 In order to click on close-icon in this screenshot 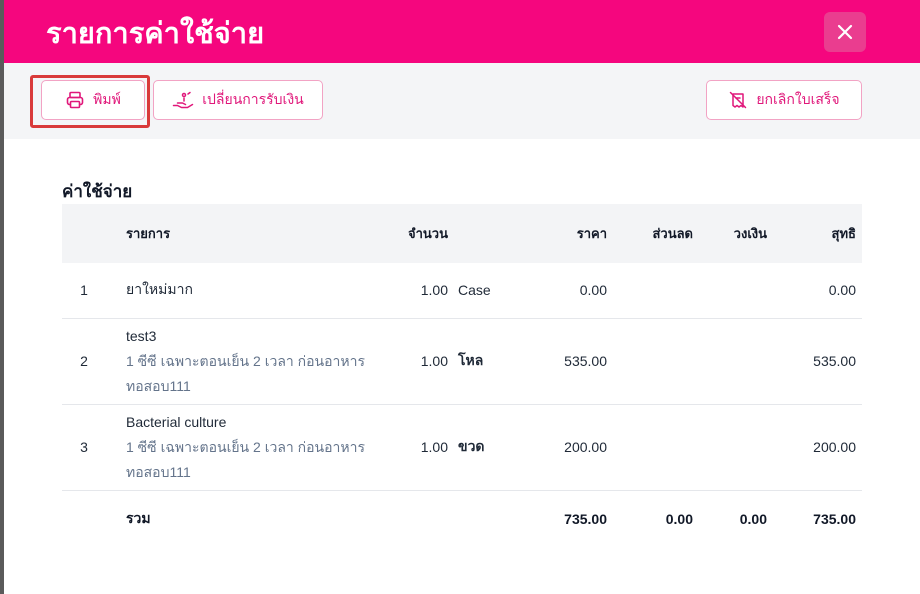, I will do `click(845, 32)`.